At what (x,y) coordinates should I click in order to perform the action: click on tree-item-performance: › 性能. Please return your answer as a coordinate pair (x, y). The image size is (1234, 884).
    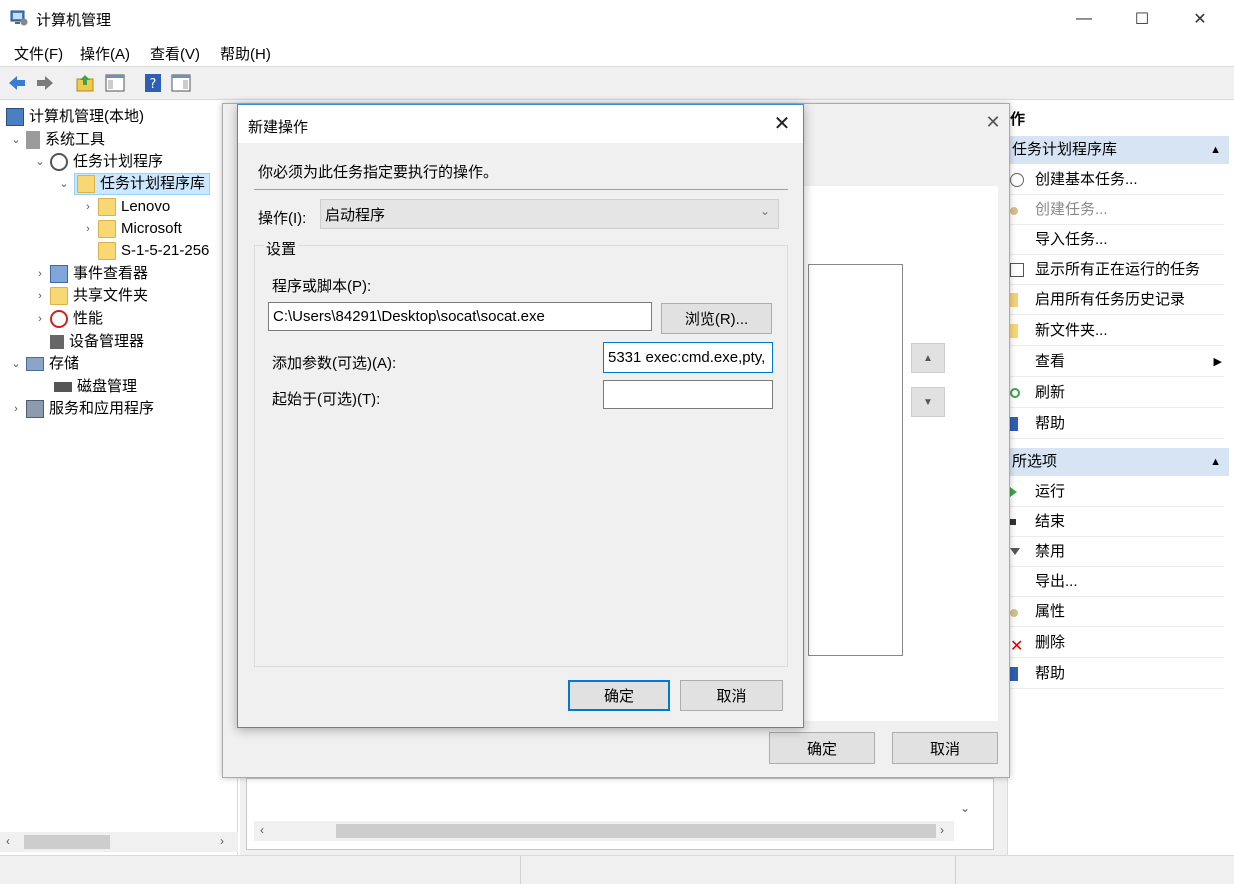
    Looking at the image, I should click on (68, 319).